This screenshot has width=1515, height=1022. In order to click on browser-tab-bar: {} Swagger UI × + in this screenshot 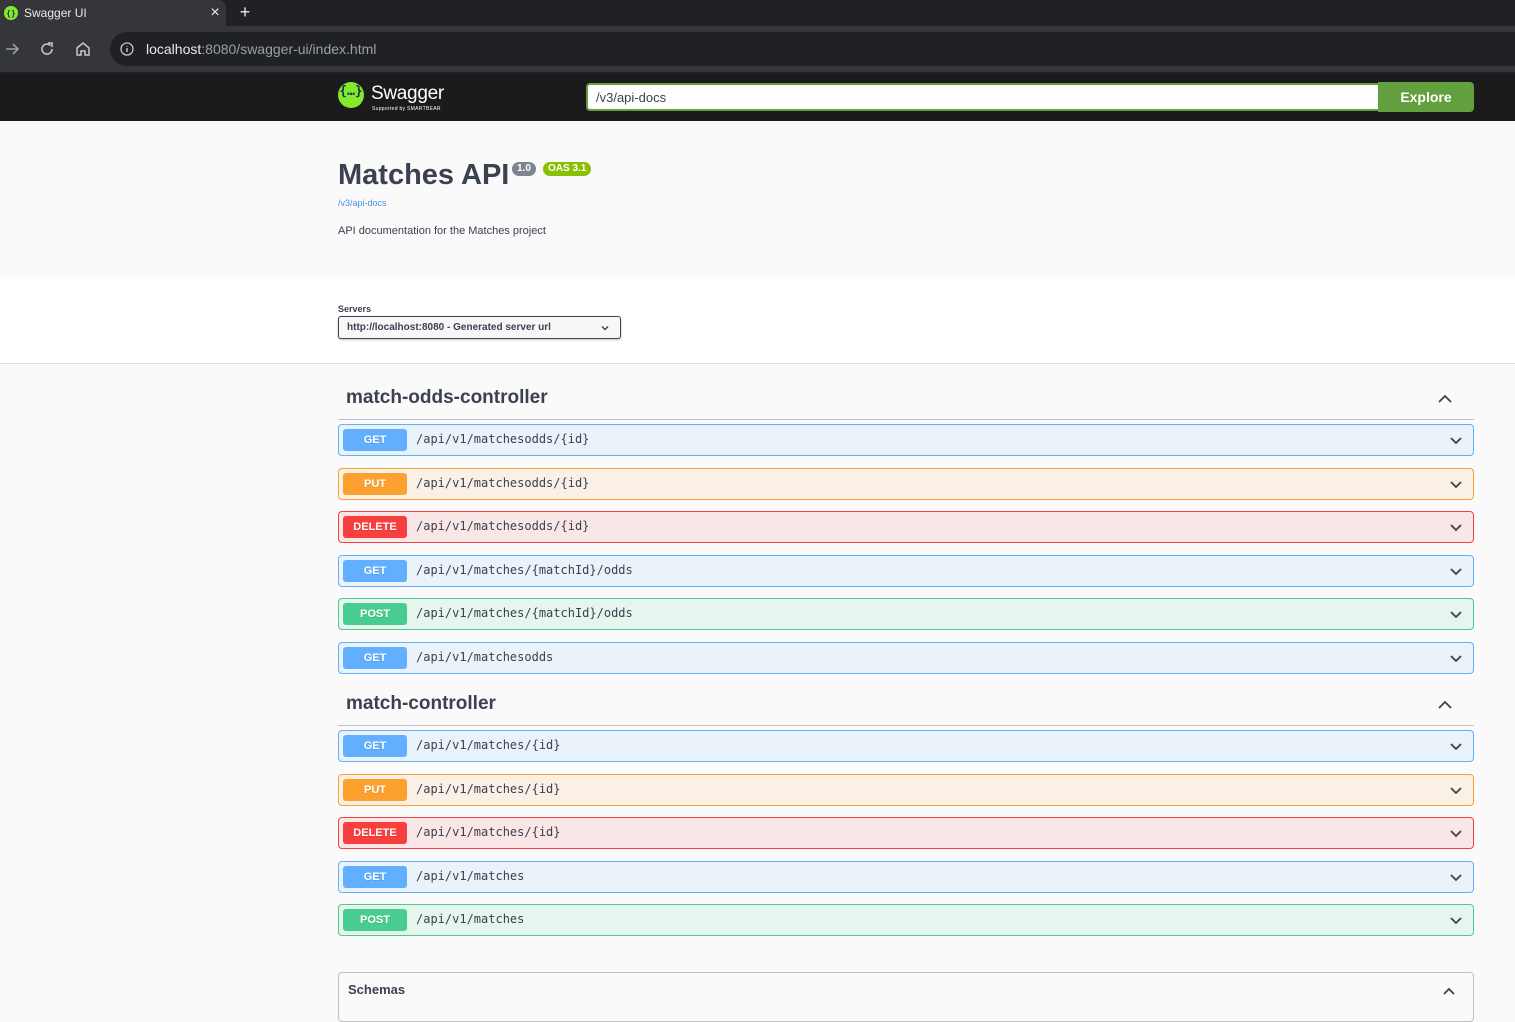, I will do `click(757, 13)`.